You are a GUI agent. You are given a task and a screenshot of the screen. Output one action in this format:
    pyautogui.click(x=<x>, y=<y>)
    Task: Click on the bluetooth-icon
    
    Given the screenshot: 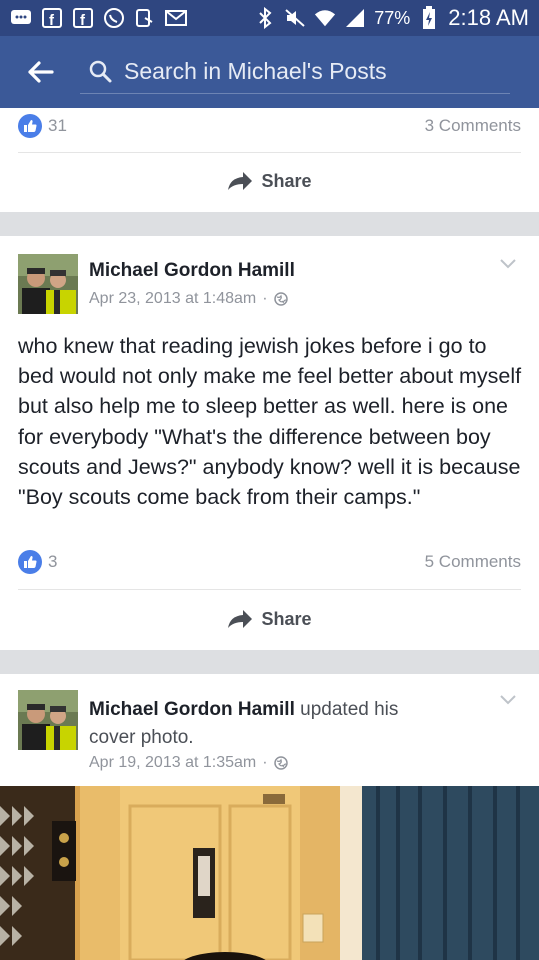 What is the action you would take?
    pyautogui.click(x=265, y=18)
    